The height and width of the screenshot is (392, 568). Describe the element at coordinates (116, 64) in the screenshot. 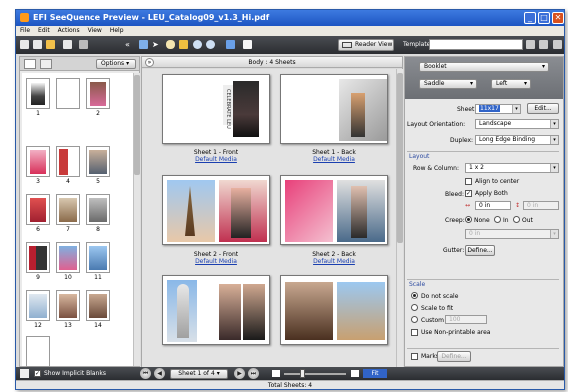

I see `options-button: Options ▾` at that location.